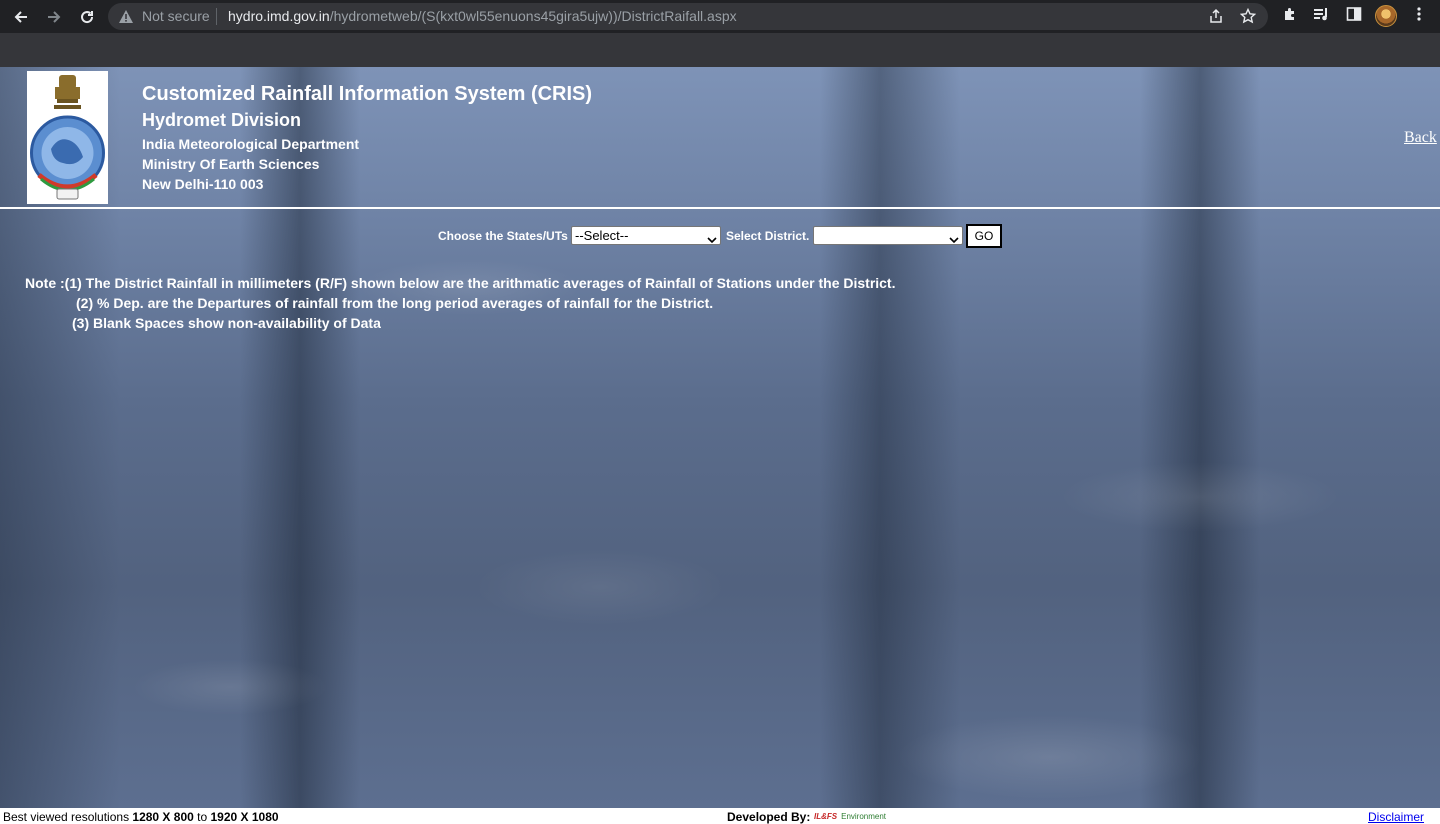 The height and width of the screenshot is (824, 1440). What do you see at coordinates (216, 16) in the screenshot?
I see `omnibox-separator` at bounding box center [216, 16].